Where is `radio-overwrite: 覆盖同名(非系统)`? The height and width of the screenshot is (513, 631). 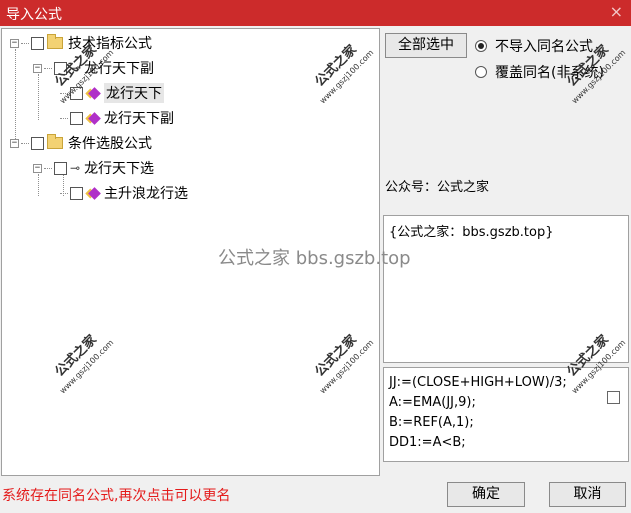 radio-overwrite: 覆盖同名(非系统) is located at coordinates (539, 72).